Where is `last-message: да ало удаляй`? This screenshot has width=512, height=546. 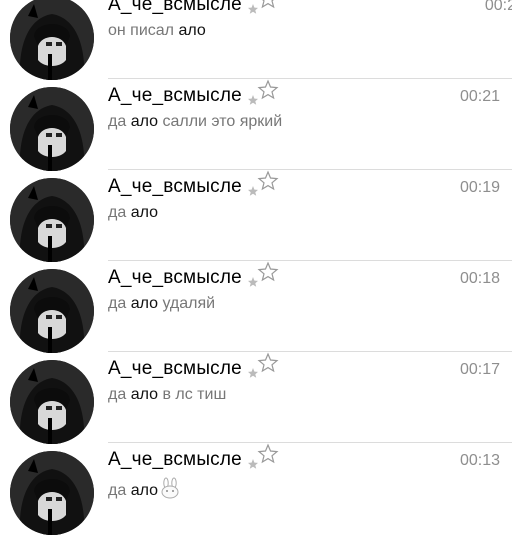 last-message: да ало удаляй is located at coordinates (162, 303).